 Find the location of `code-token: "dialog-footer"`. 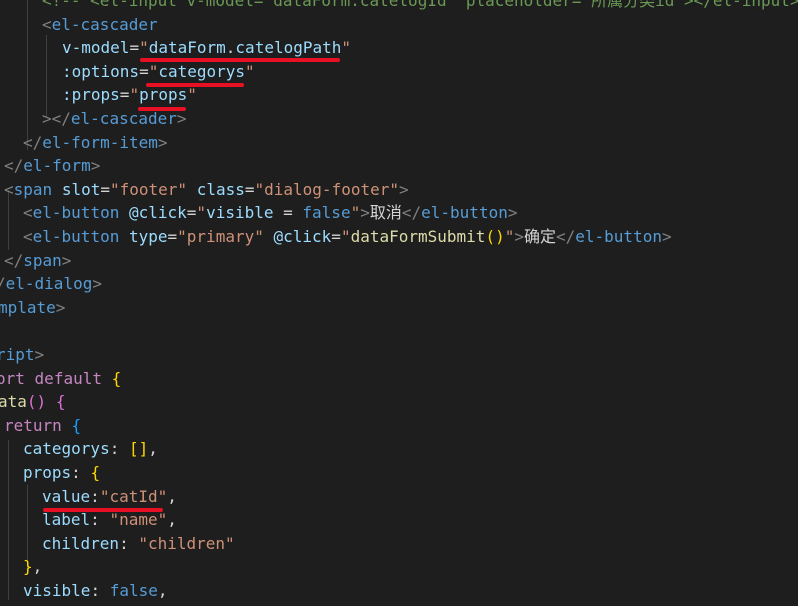

code-token: "dialog-footer" is located at coordinates (327, 189).